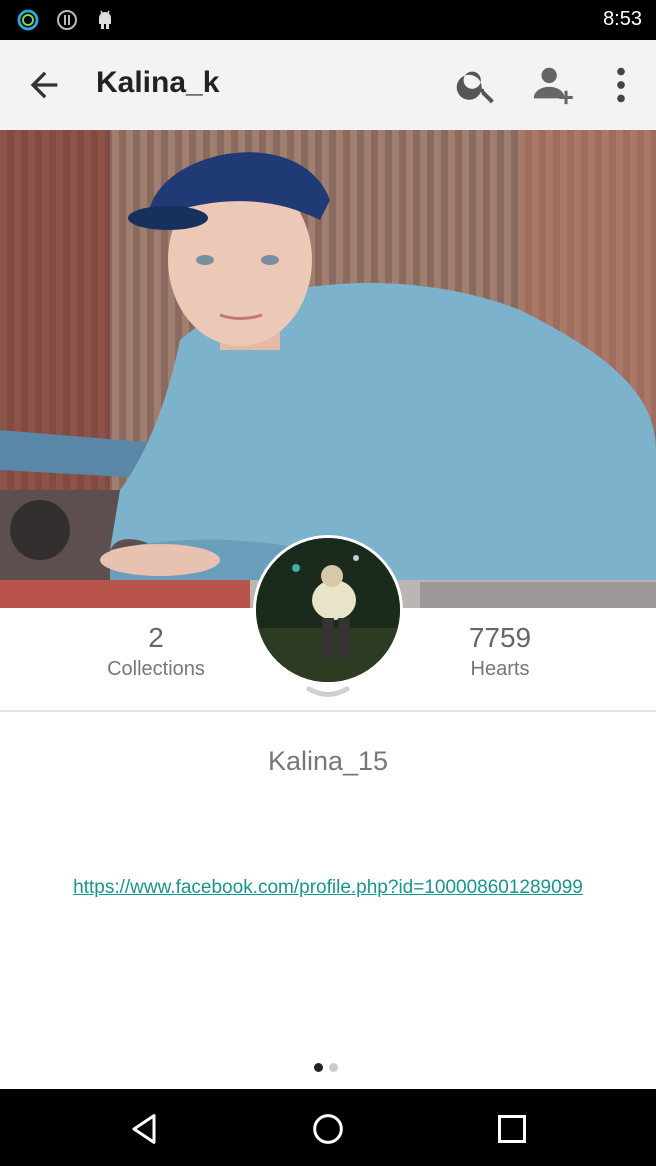 The width and height of the screenshot is (656, 1166). I want to click on add-person-icon, so click(553, 85).